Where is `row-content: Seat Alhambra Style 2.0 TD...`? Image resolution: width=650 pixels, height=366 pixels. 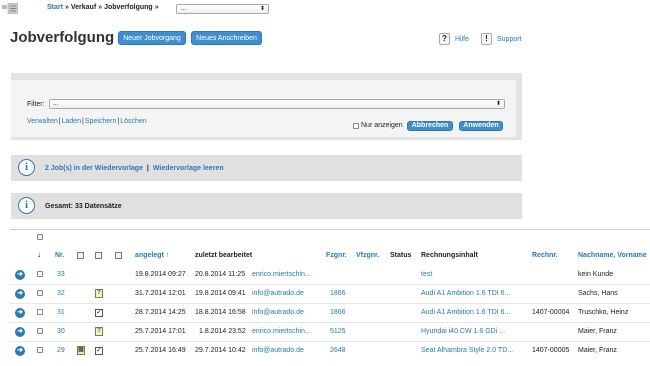 row-content: Seat Alhambra Style 2.0 TD... is located at coordinates (467, 350).